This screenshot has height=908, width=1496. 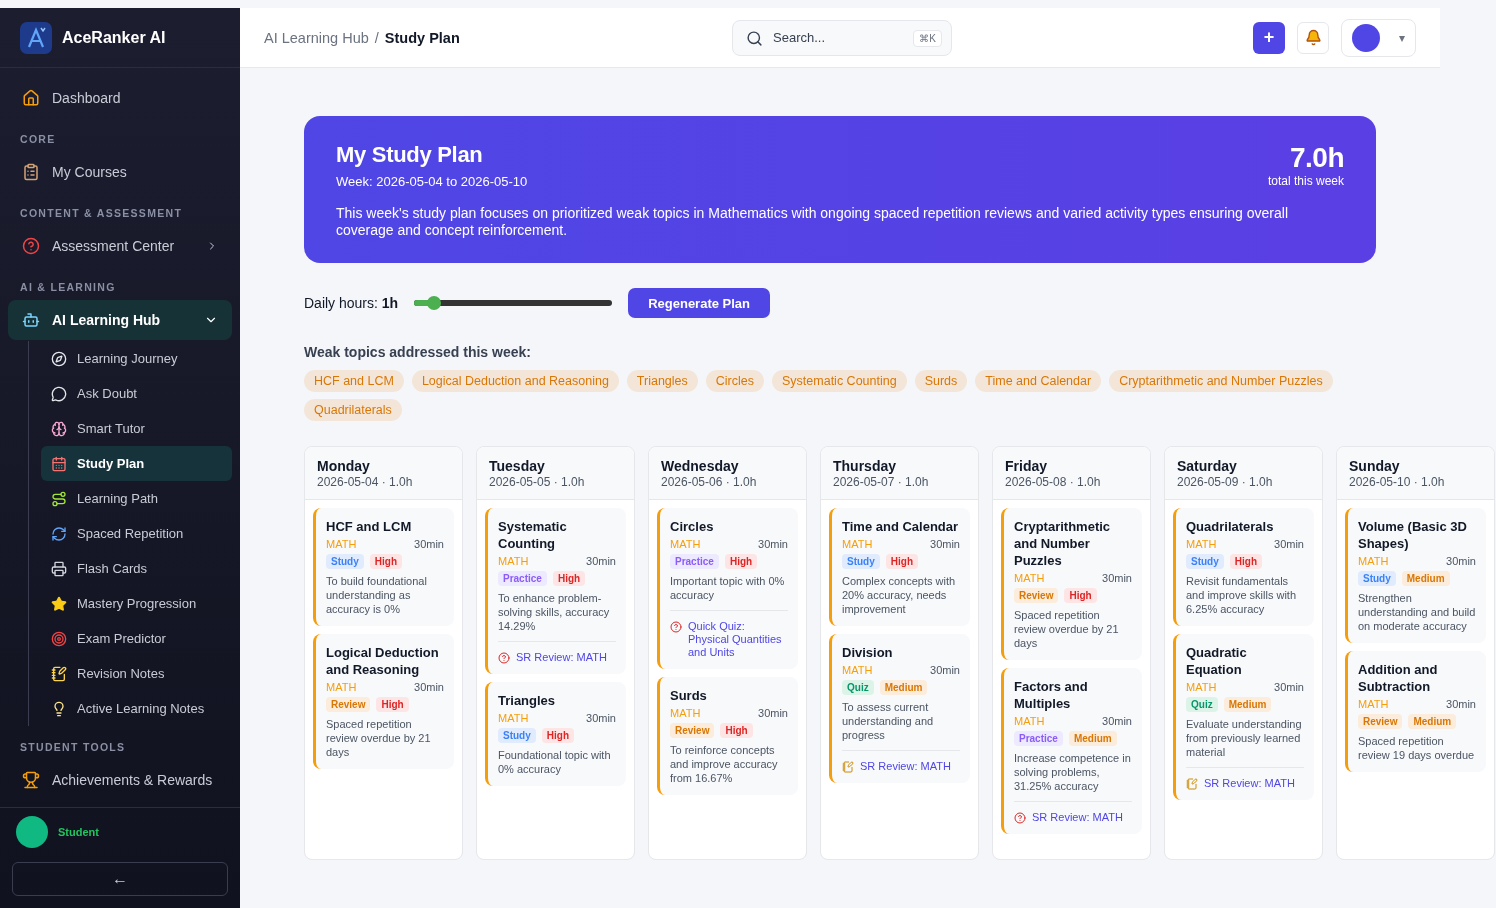 I want to click on day-date: 2026-05-06 · 1.0h, so click(x=709, y=482).